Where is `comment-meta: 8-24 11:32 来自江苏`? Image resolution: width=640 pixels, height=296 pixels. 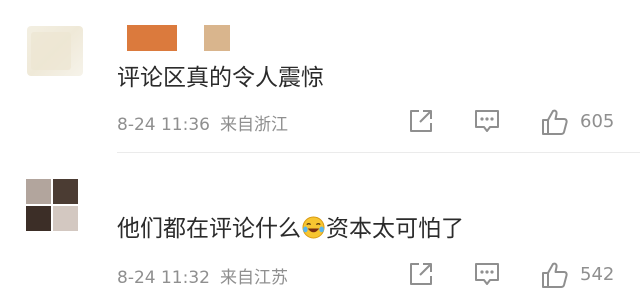 comment-meta: 8-24 11:32 来自江苏 is located at coordinates (202, 275).